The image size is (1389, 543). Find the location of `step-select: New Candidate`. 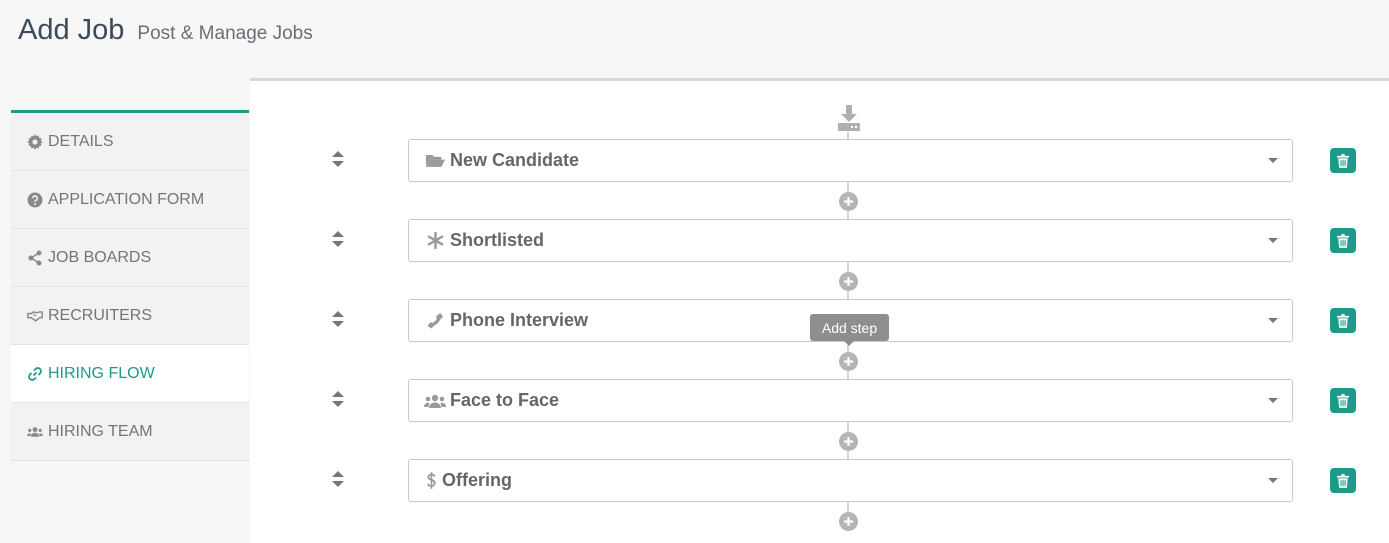

step-select: New Candidate is located at coordinates (850, 160).